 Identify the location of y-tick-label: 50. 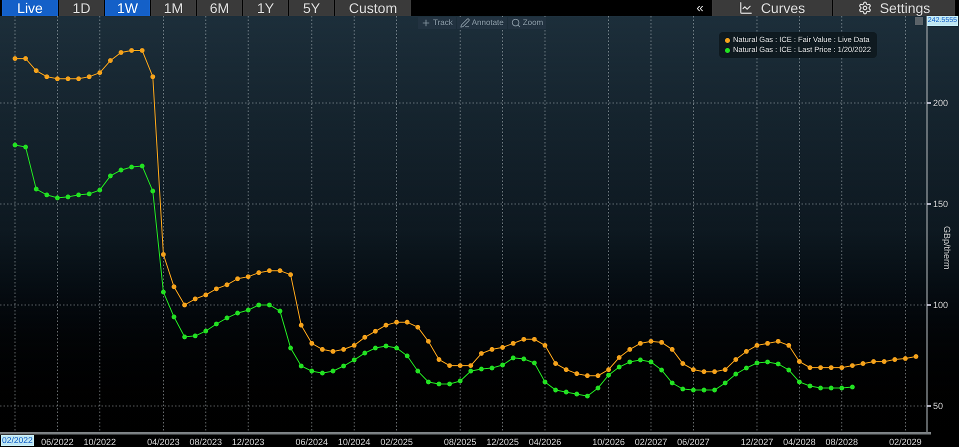
(938, 406).